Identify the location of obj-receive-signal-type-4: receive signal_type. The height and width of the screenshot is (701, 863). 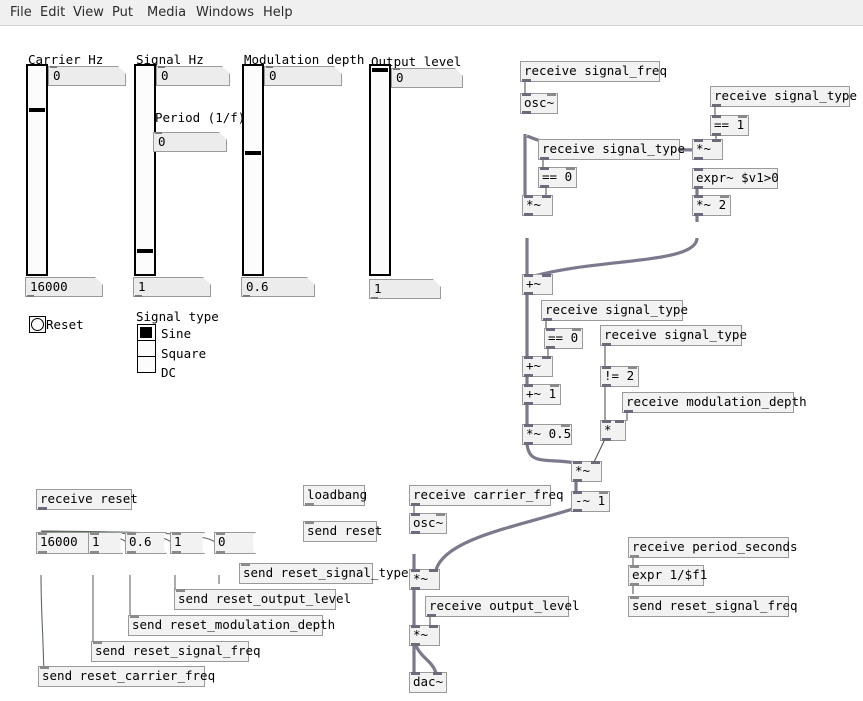
(673, 335).